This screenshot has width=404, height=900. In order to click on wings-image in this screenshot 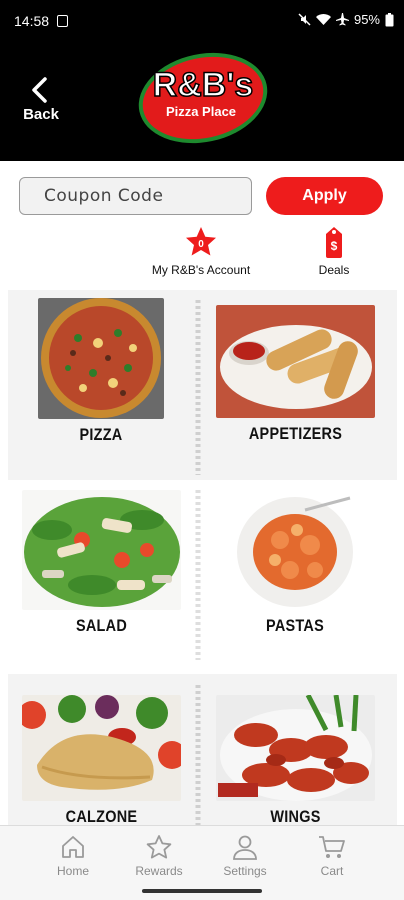, I will do `click(295, 748)`.